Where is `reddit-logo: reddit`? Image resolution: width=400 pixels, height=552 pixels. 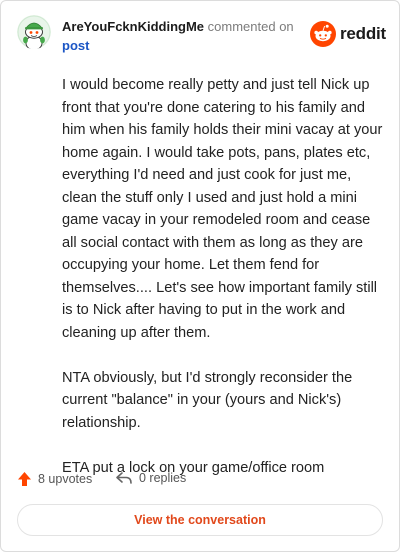
reddit-logo: reddit is located at coordinates (348, 34).